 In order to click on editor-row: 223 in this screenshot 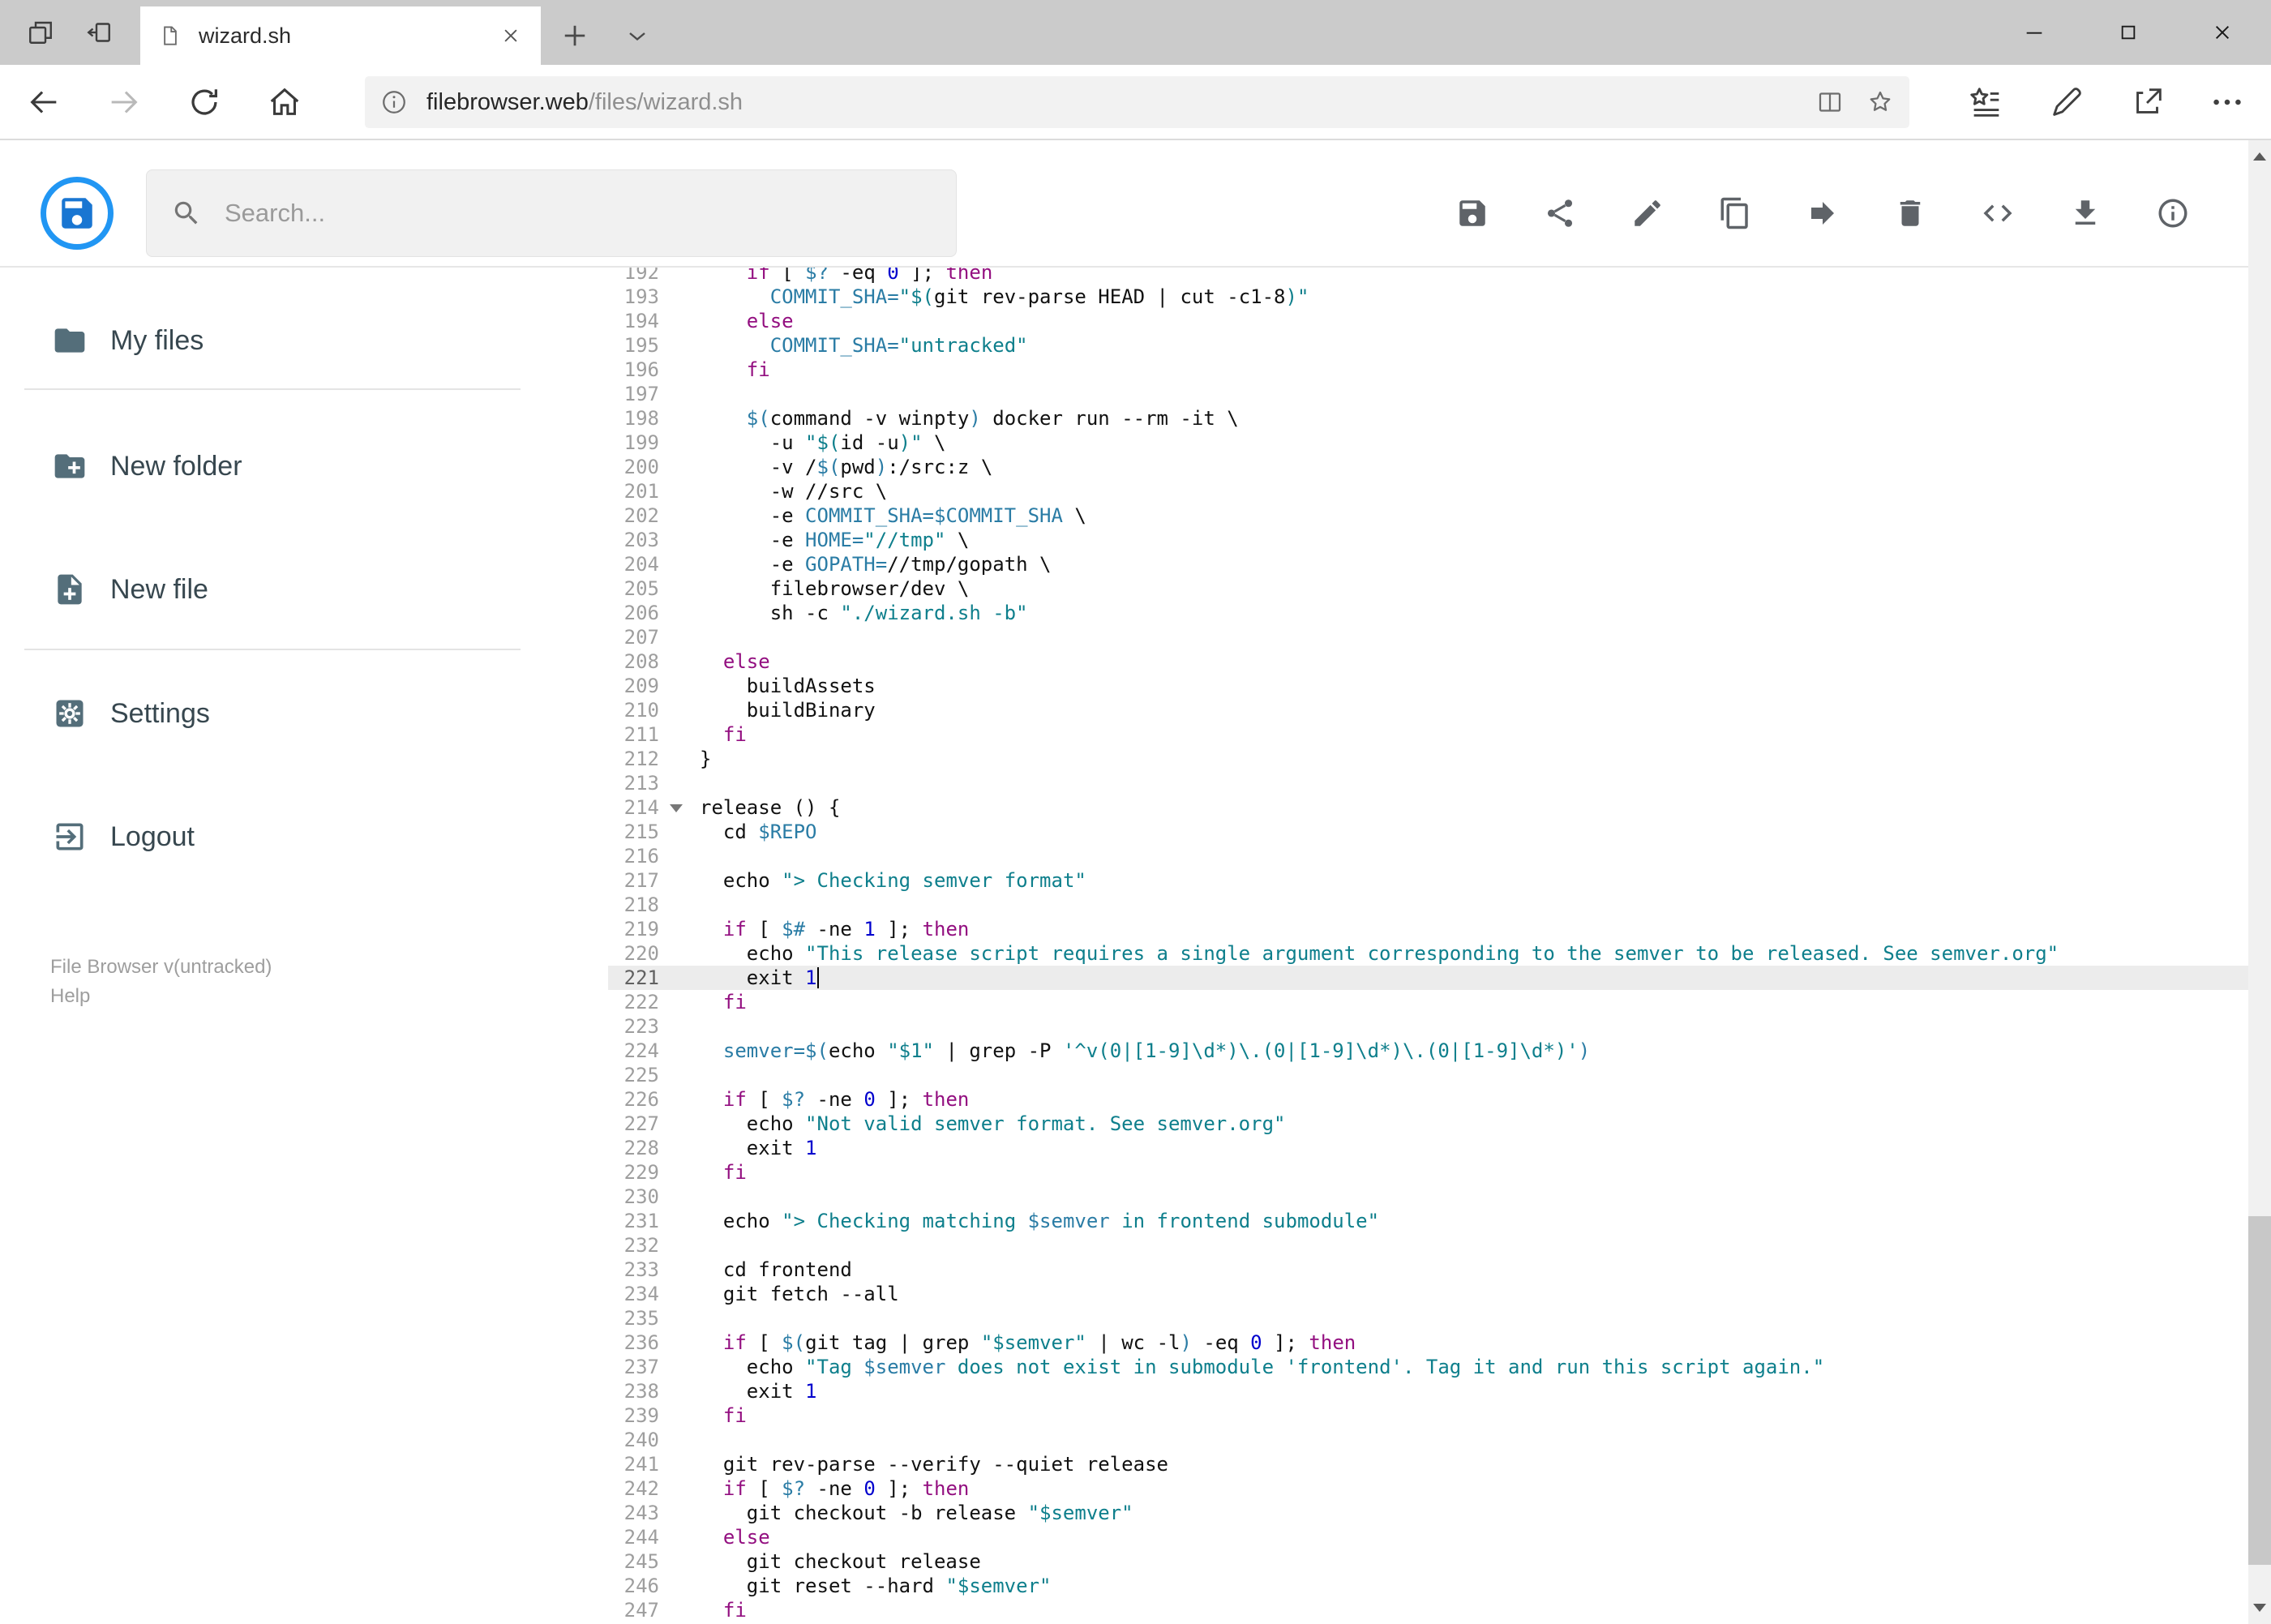, I will do `click(1428, 1026)`.